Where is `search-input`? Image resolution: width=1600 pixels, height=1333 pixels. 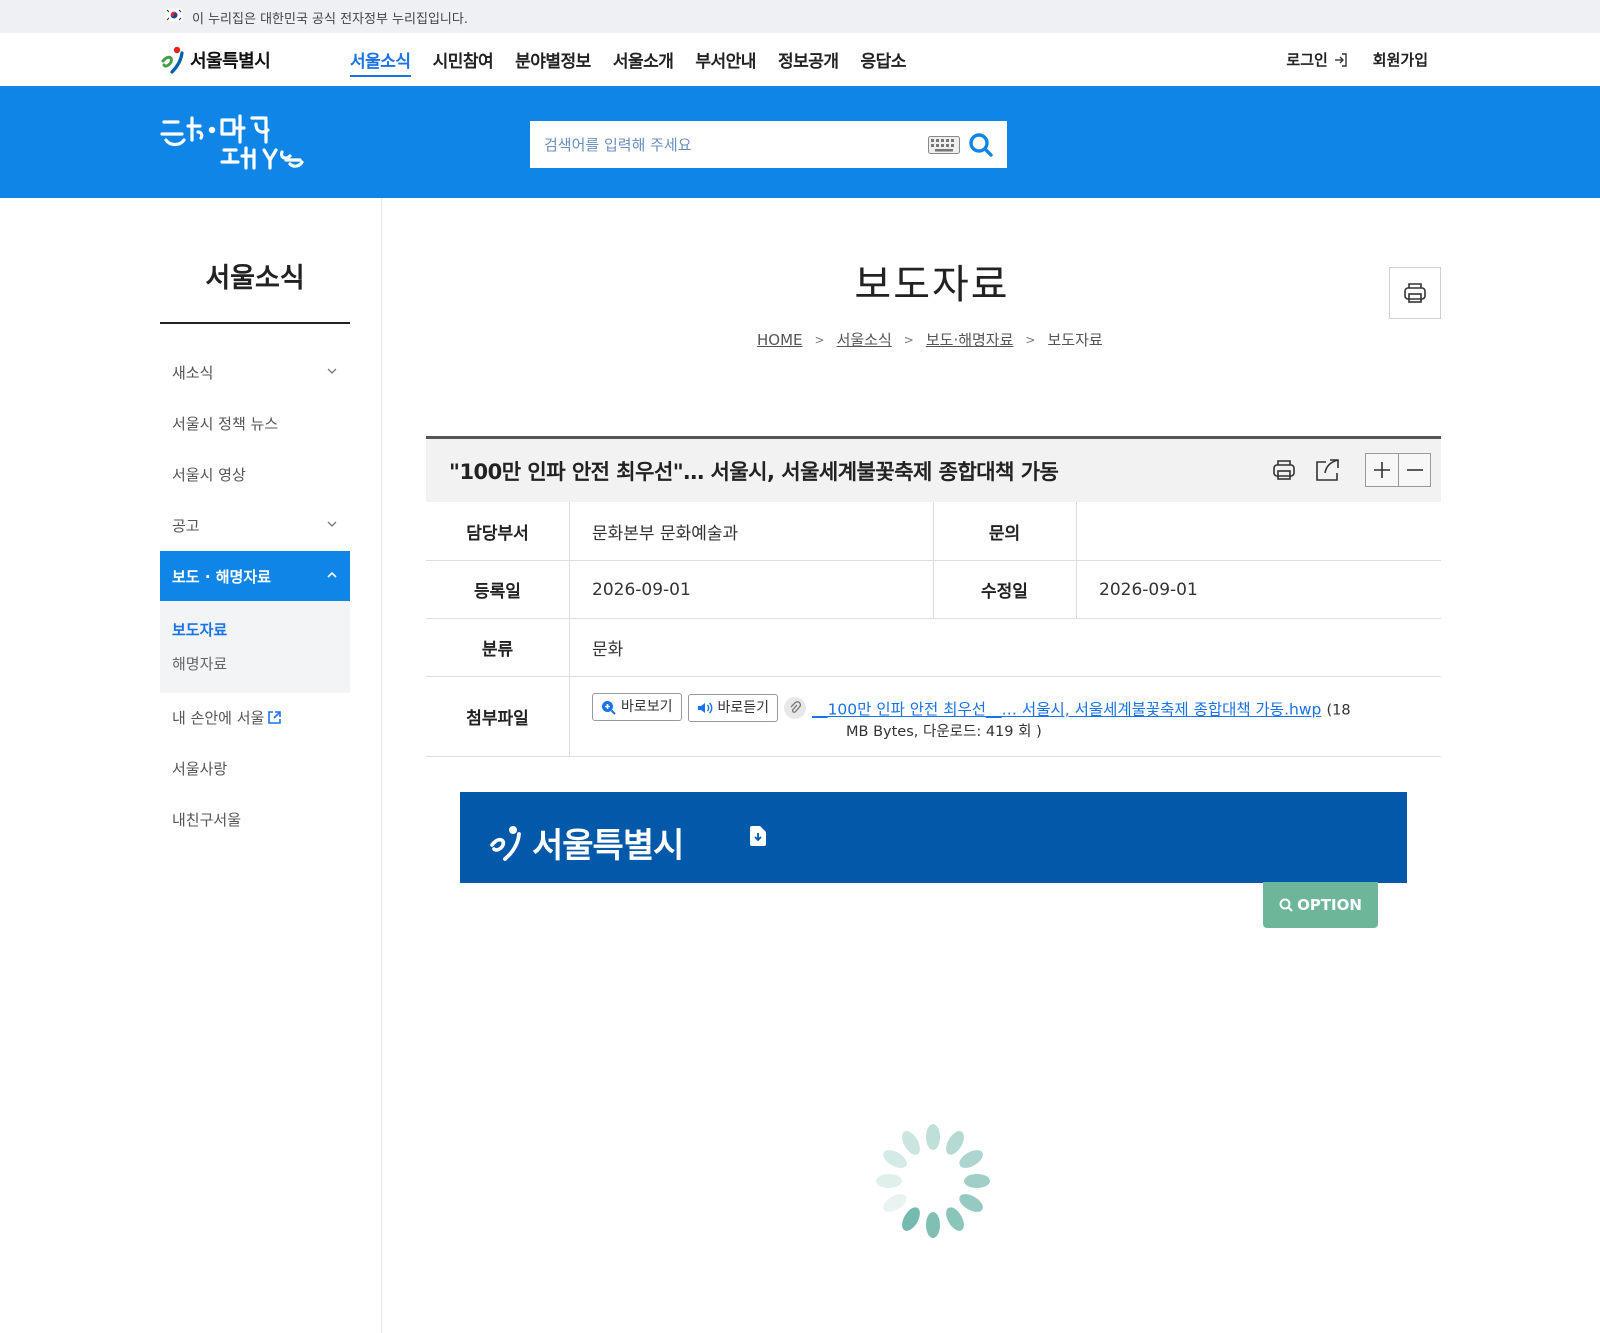
search-input is located at coordinates (724, 144).